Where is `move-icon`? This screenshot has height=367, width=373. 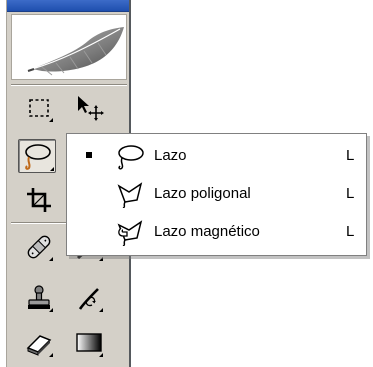 move-icon is located at coordinates (91, 108).